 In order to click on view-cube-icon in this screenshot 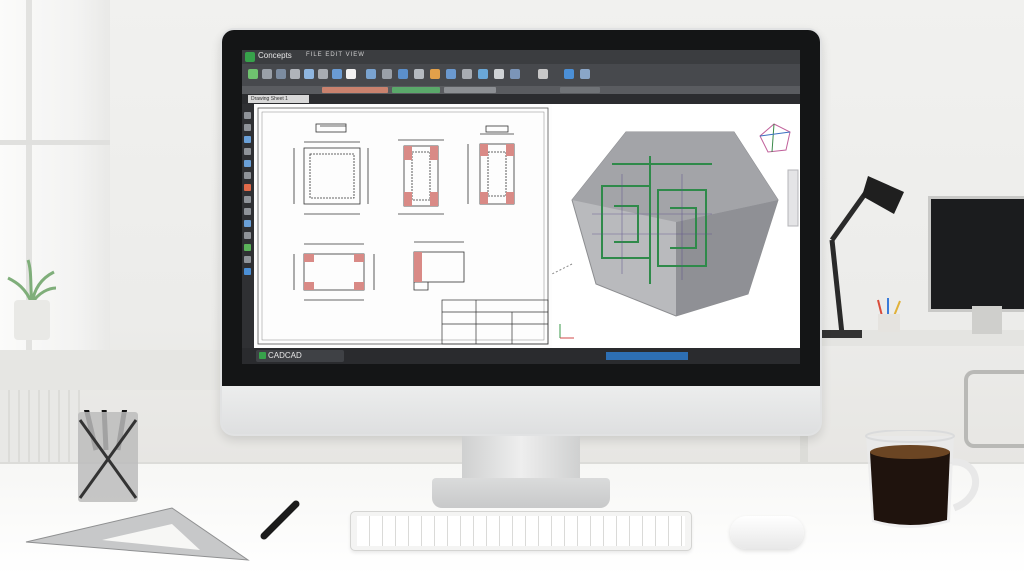, I will do `click(775, 138)`.